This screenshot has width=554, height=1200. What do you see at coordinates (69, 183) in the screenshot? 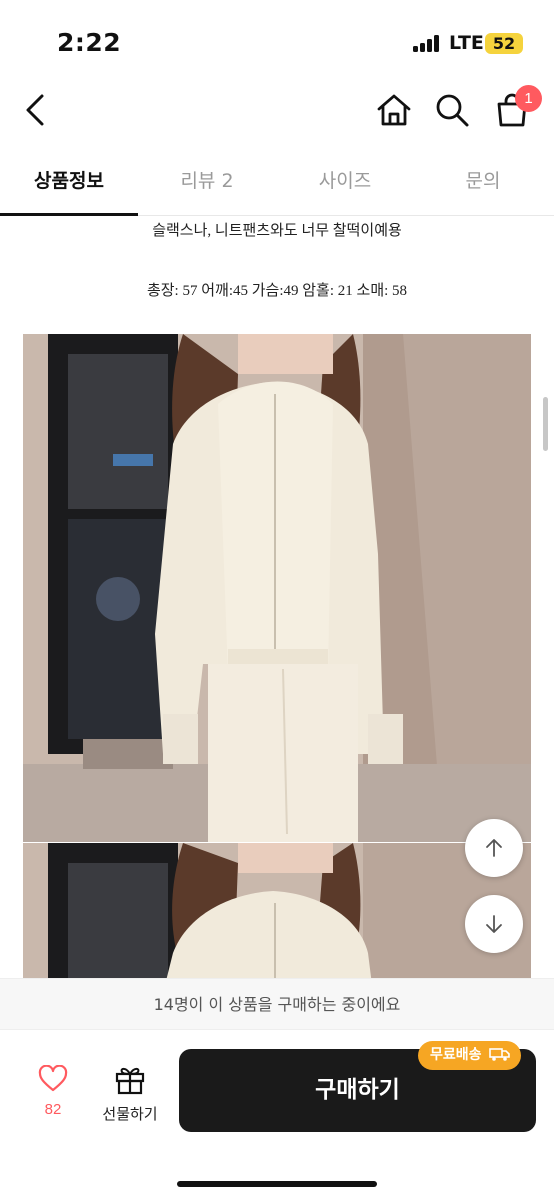
I see `tab-product-info: 상품정보` at bounding box center [69, 183].